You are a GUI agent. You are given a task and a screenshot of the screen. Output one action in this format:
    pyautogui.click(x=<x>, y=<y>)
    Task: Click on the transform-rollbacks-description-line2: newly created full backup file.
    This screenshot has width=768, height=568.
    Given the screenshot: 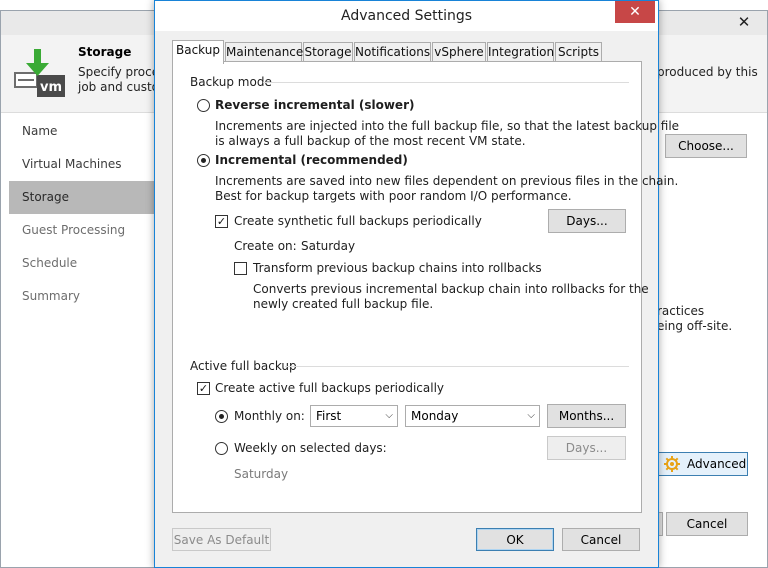 What is the action you would take?
    pyautogui.click(x=343, y=304)
    